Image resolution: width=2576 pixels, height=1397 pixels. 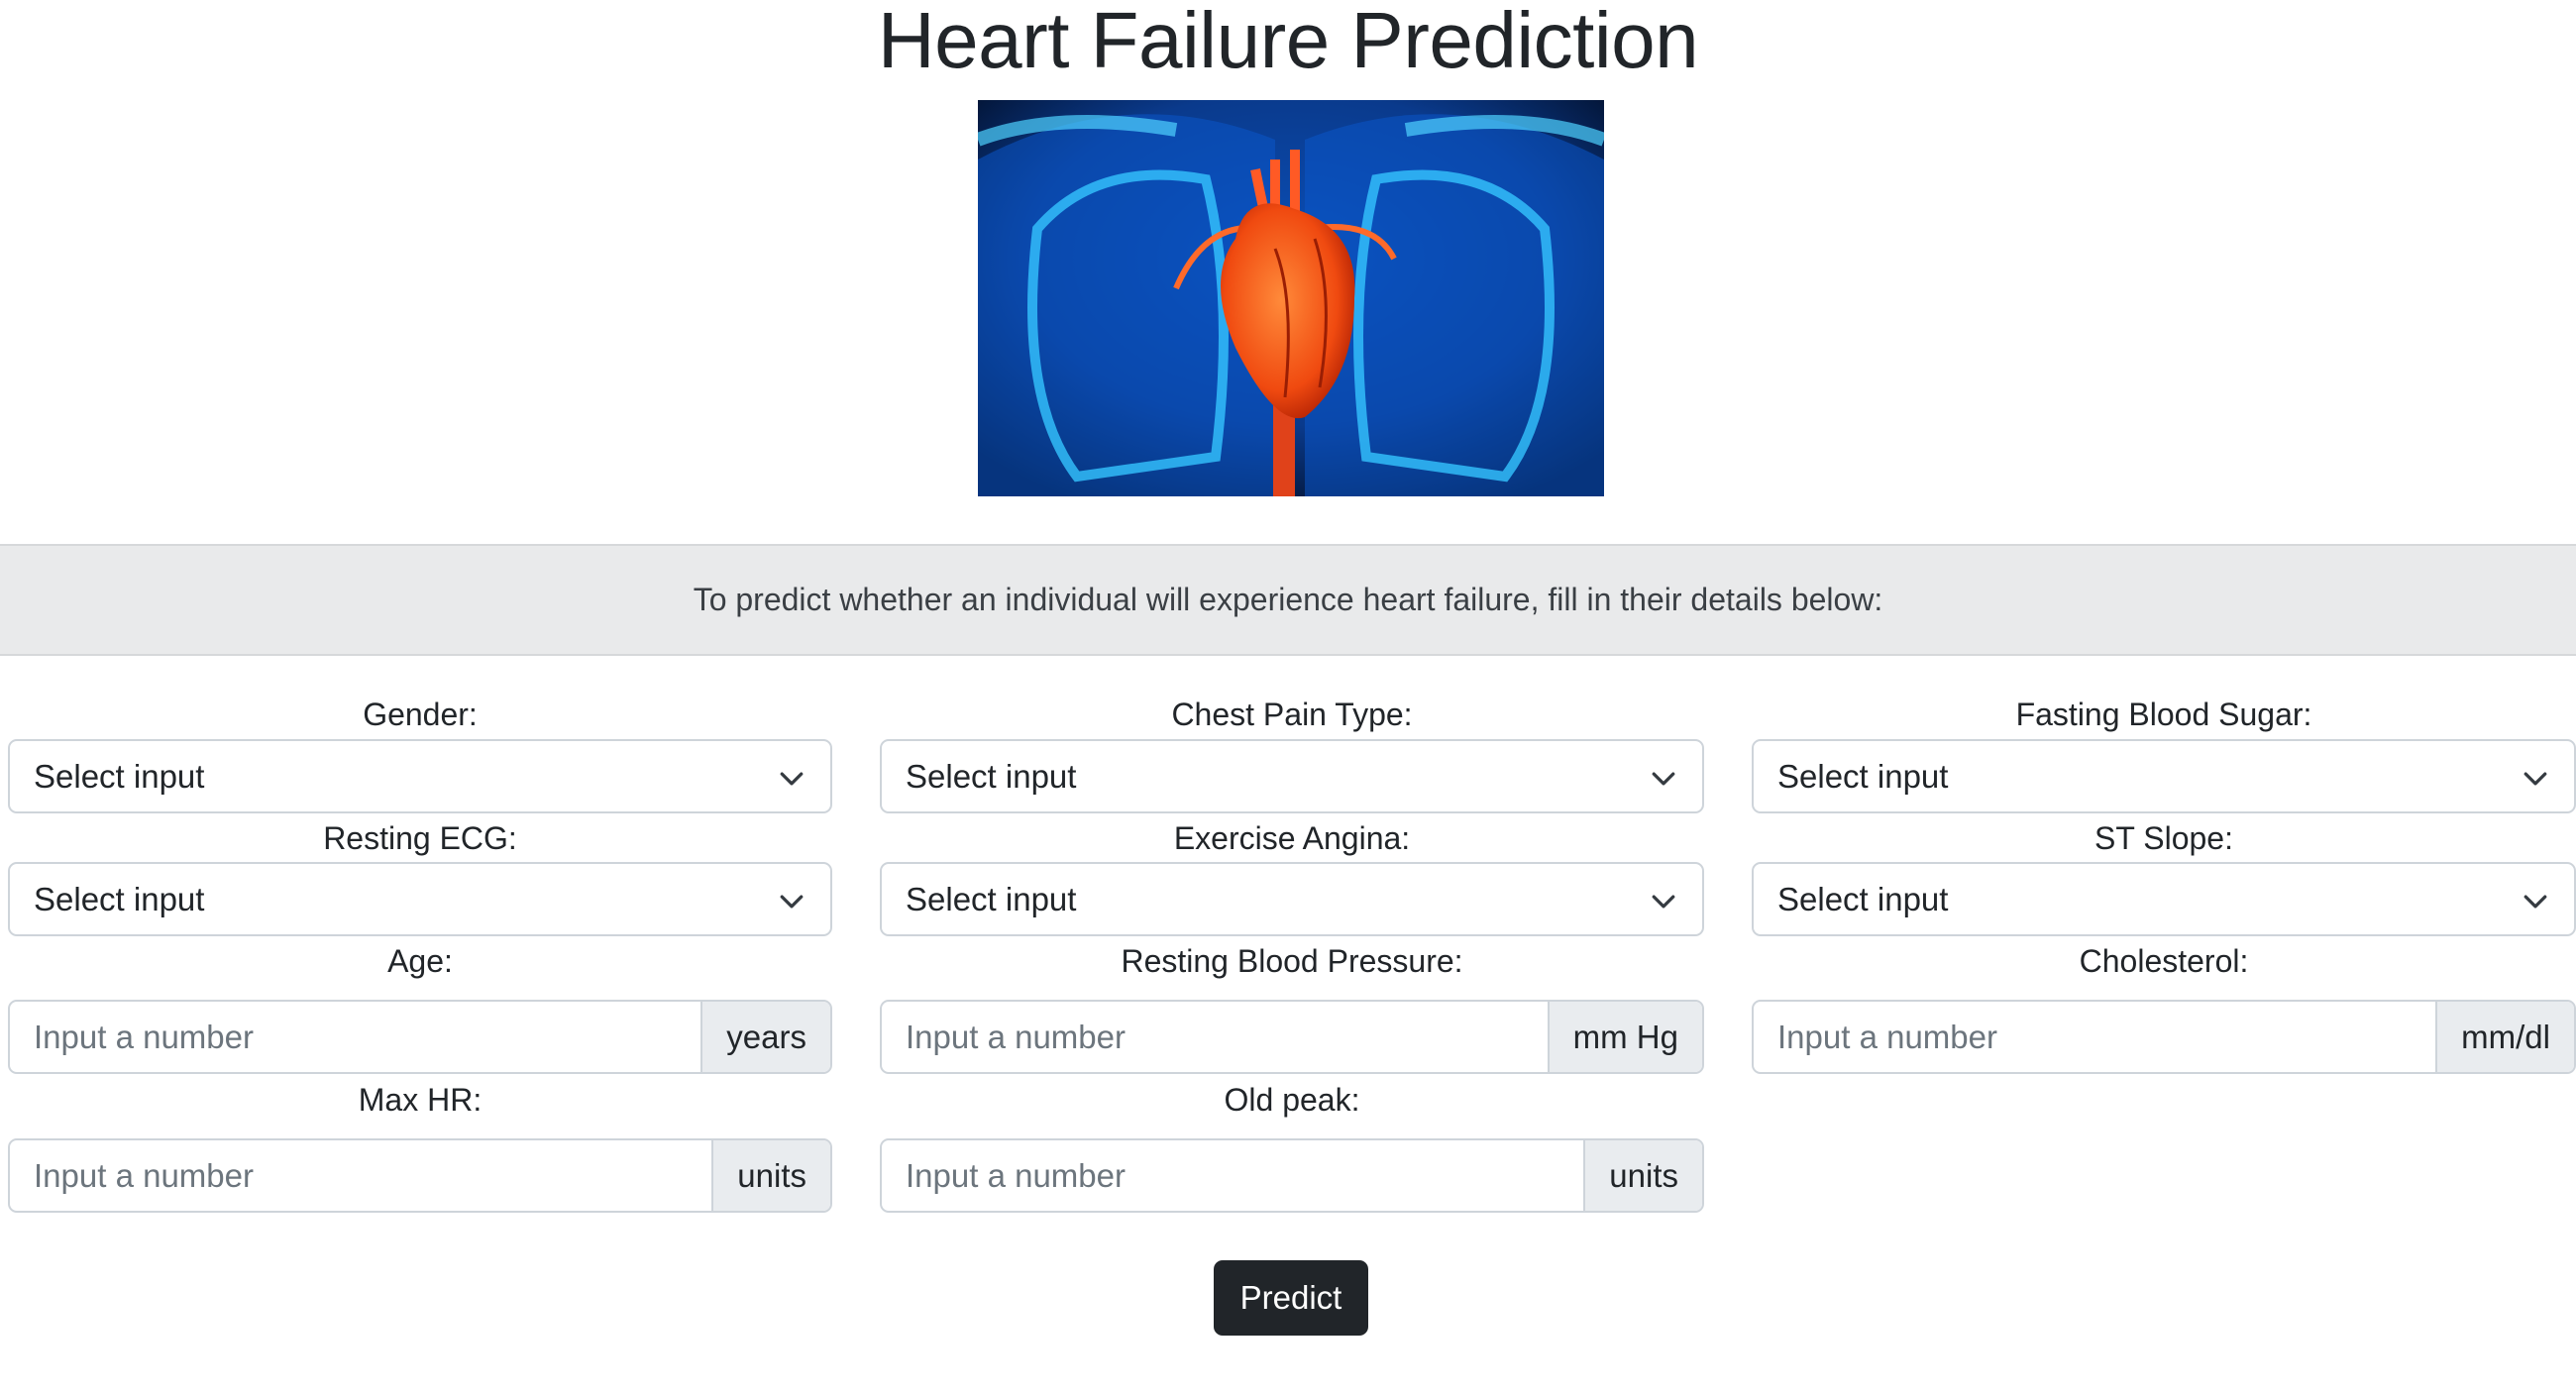 I want to click on page-title: Heart Failure Prediction, so click(x=1288, y=42).